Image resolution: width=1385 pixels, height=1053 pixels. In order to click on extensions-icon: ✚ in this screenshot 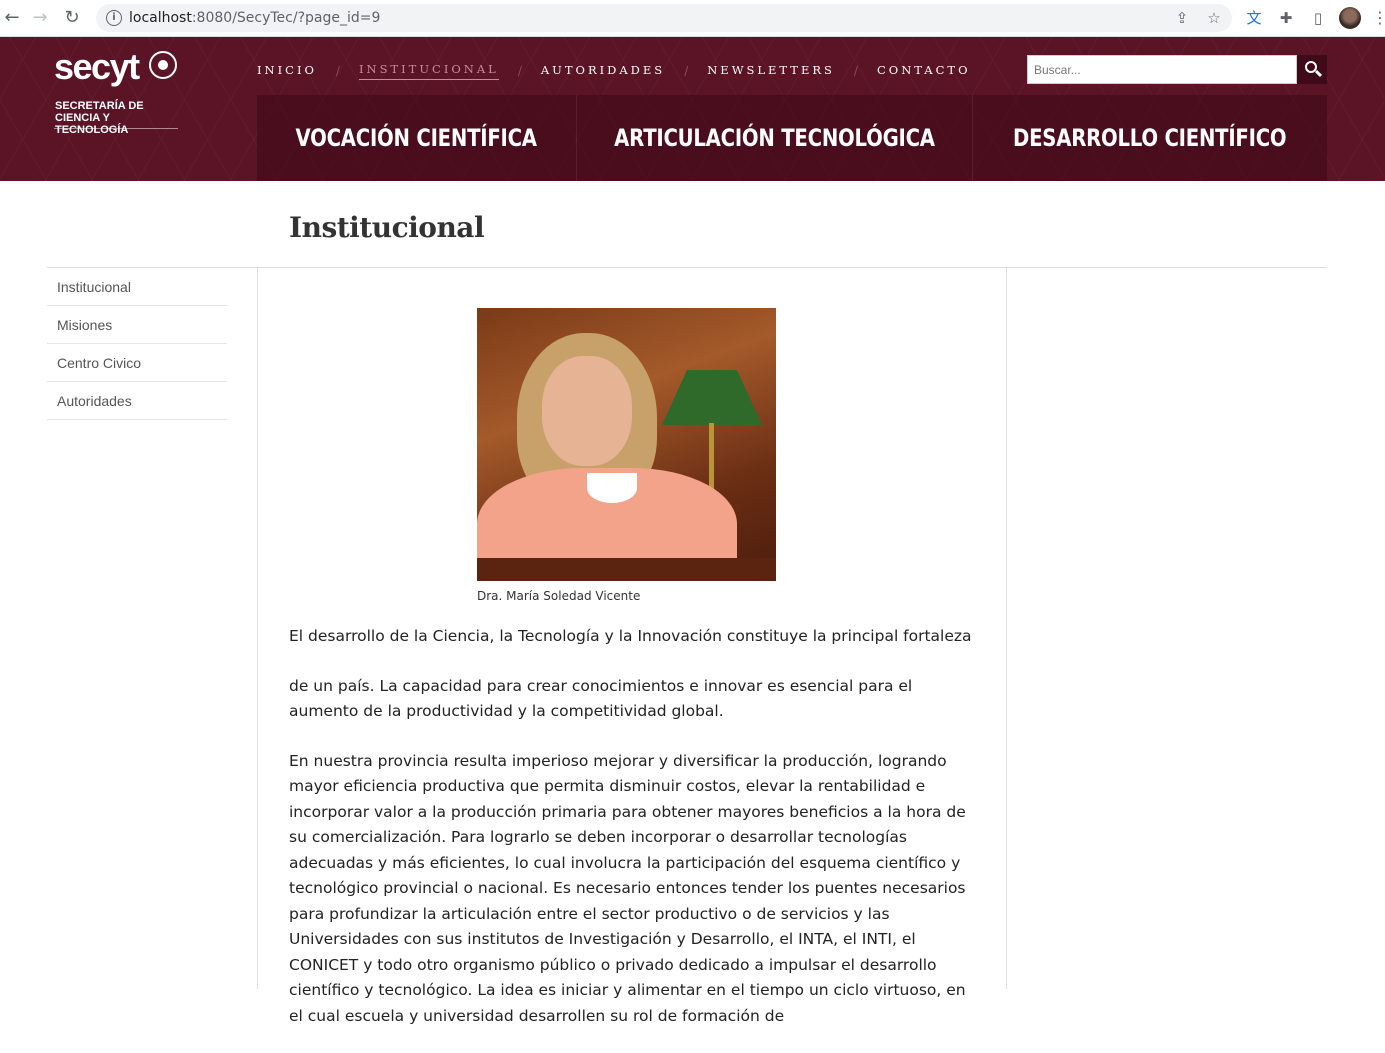, I will do `click(1286, 18)`.